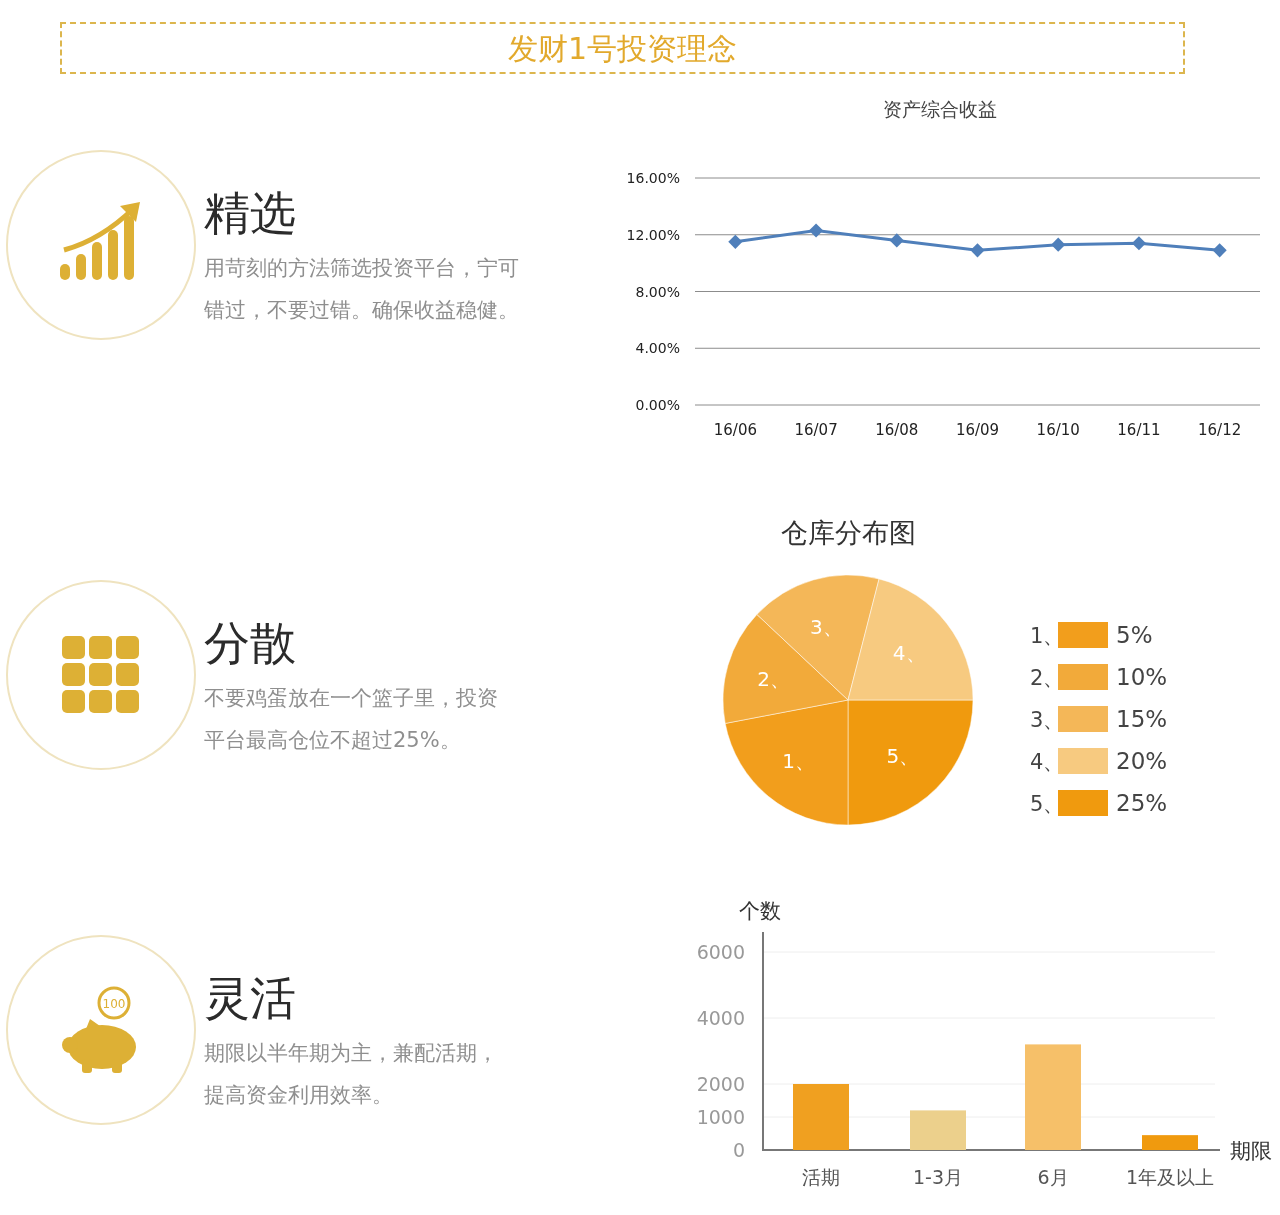 Image resolution: width=1280 pixels, height=1215 pixels. I want to click on axis-tick-label: 16/12, so click(1220, 430).